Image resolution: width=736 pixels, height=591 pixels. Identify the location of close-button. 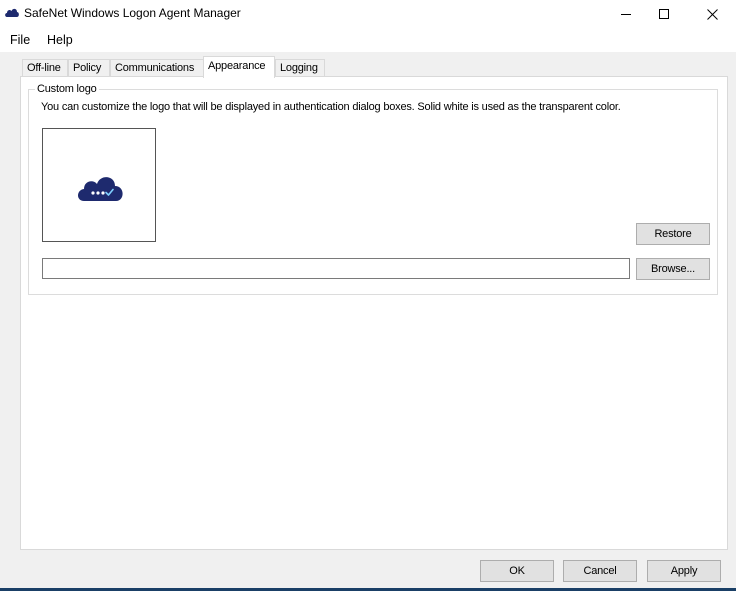
(712, 14).